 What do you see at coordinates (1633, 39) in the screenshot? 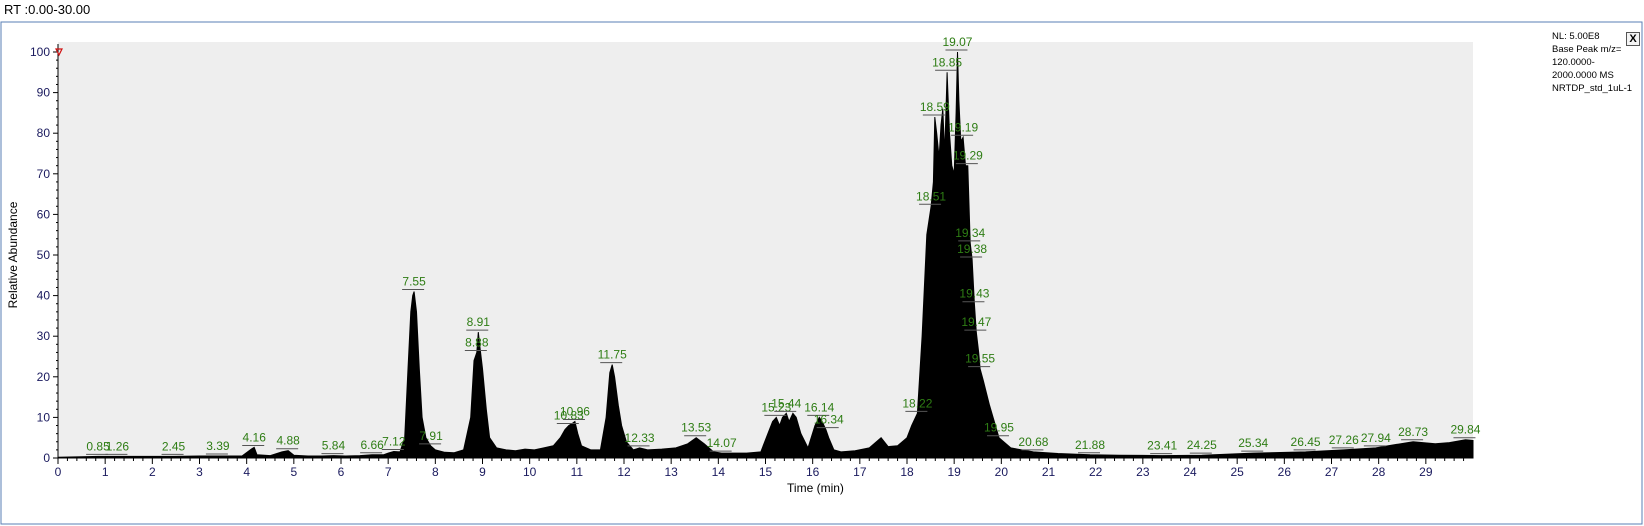
I see `close-icon: X` at bounding box center [1633, 39].